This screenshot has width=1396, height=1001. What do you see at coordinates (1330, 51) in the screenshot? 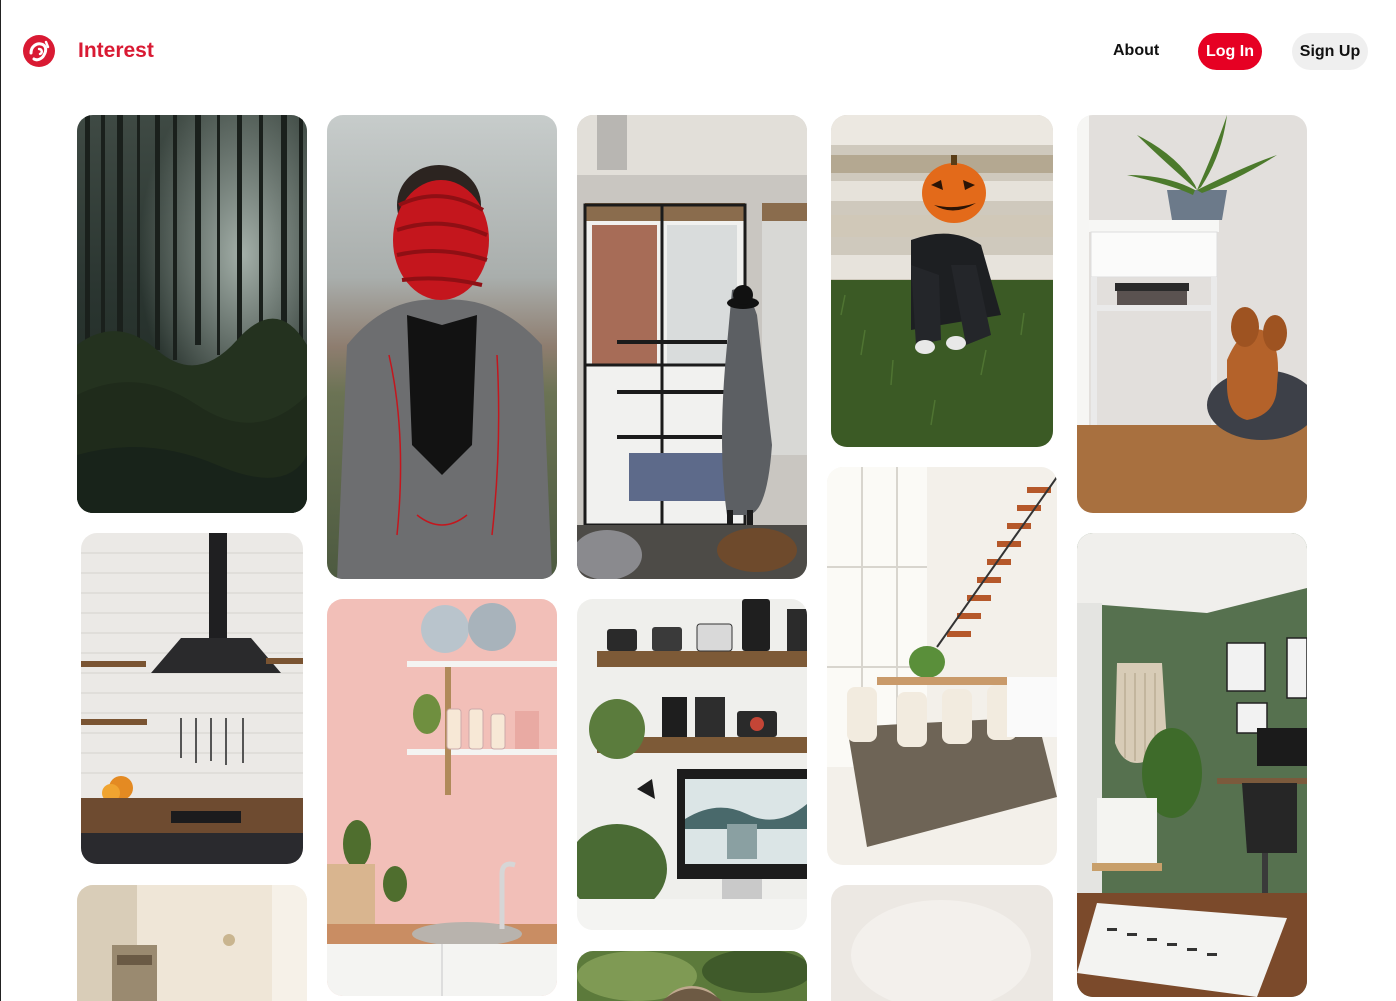
I see `signup-button: Sign Up` at bounding box center [1330, 51].